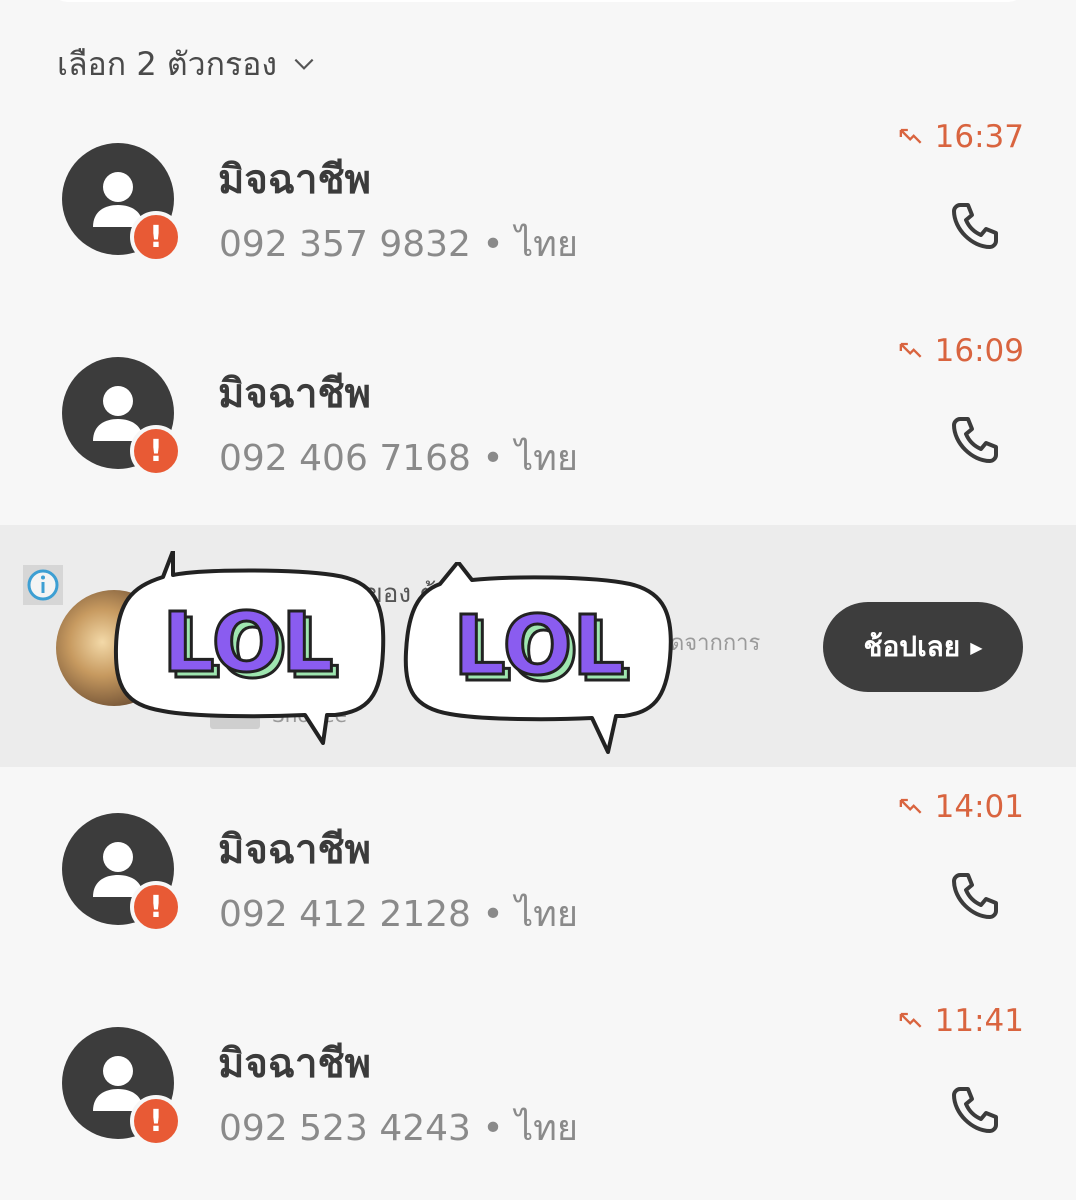 This screenshot has width=1076, height=1200. What do you see at coordinates (959, 807) in the screenshot?
I see `call-time: 14:01` at bounding box center [959, 807].